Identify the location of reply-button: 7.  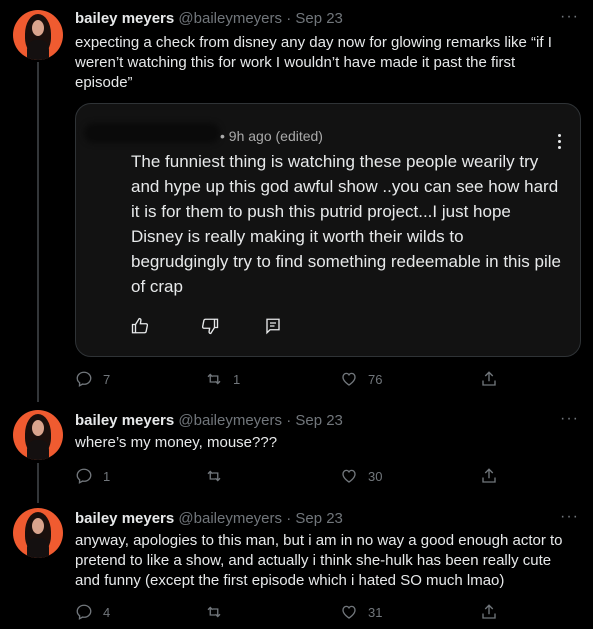
(92, 379).